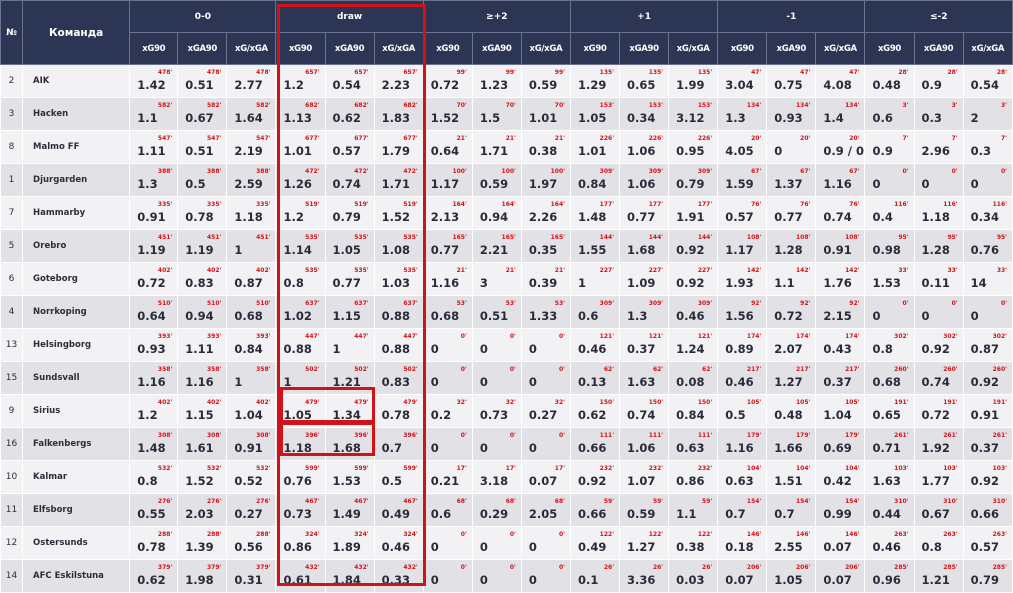 This screenshot has height=593, width=1013. Describe the element at coordinates (147, 184) in the screenshot. I see `stat-value: 1.3` at that location.